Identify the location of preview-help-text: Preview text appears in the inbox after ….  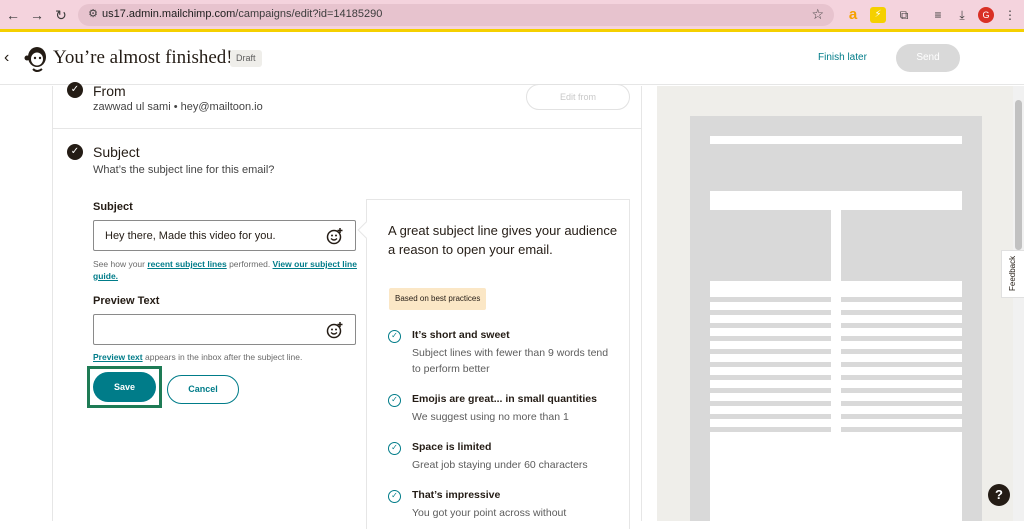
(198, 357).